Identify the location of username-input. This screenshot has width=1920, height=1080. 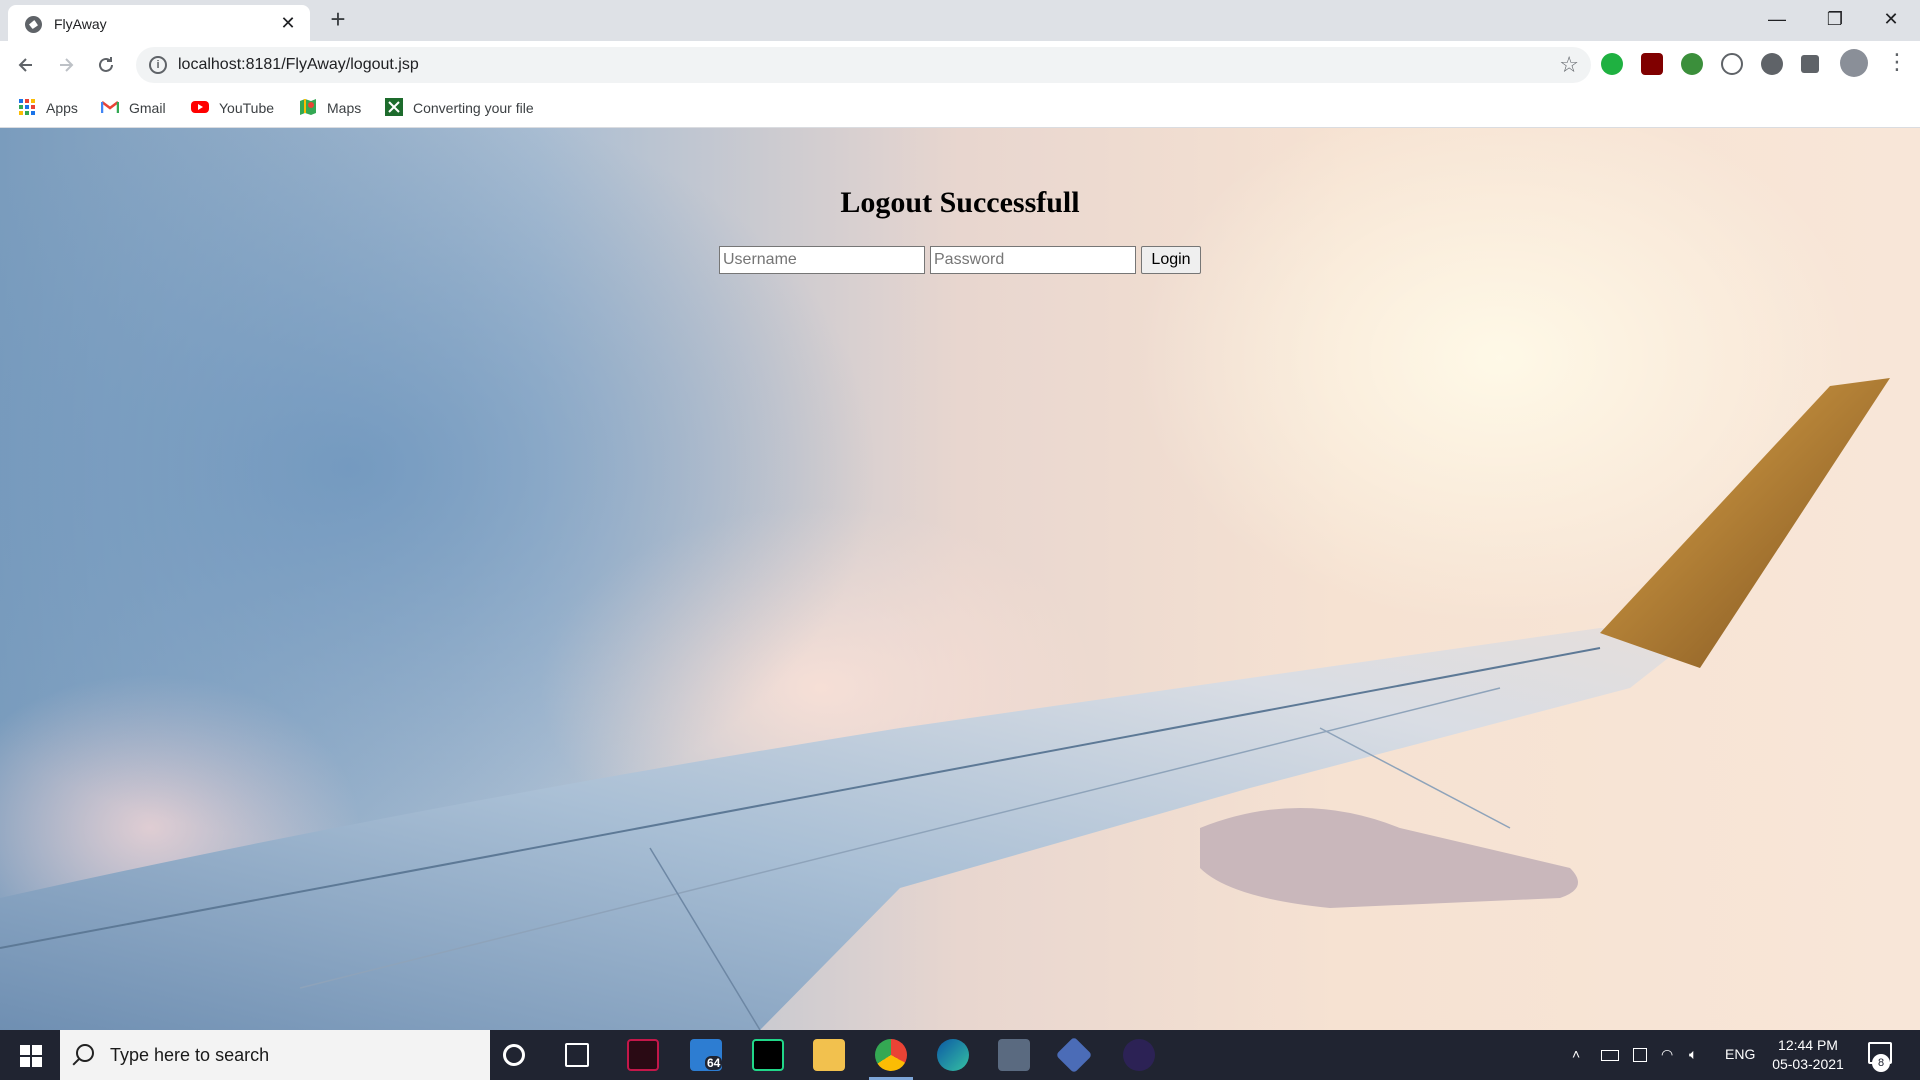
(822, 260).